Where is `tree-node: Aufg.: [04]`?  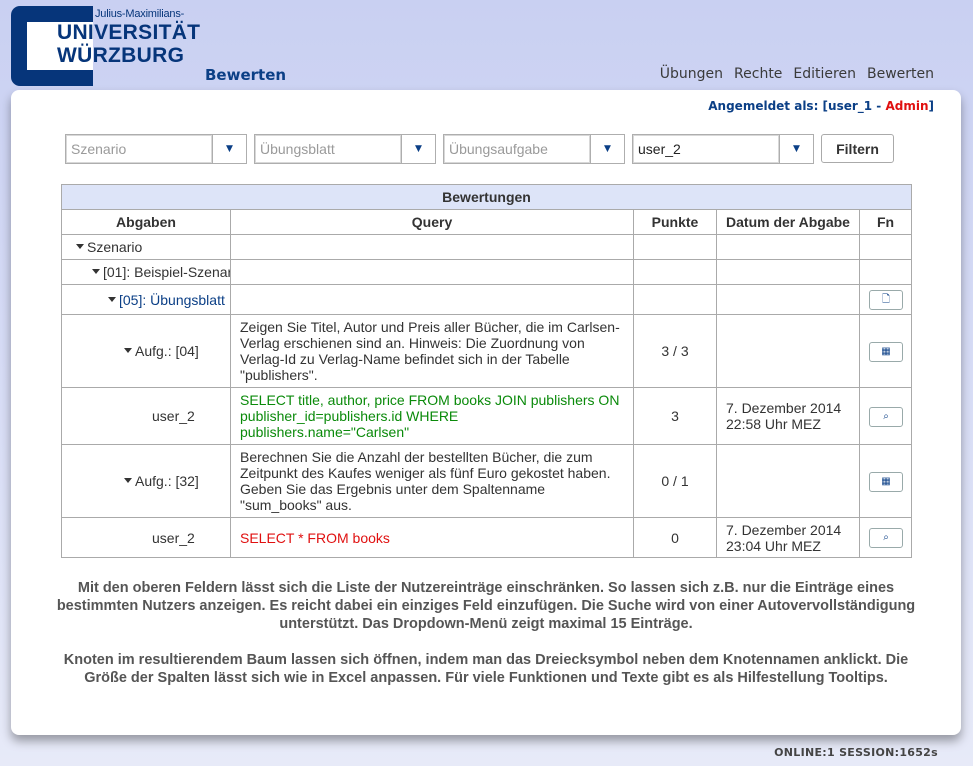 tree-node: Aufg.: [04] is located at coordinates (146, 351).